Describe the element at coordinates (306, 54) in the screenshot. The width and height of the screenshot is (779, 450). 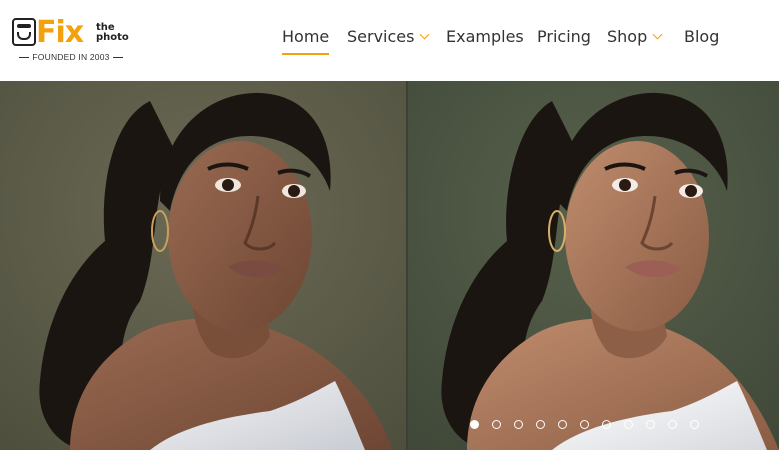
I see `nav-active-underline` at that location.